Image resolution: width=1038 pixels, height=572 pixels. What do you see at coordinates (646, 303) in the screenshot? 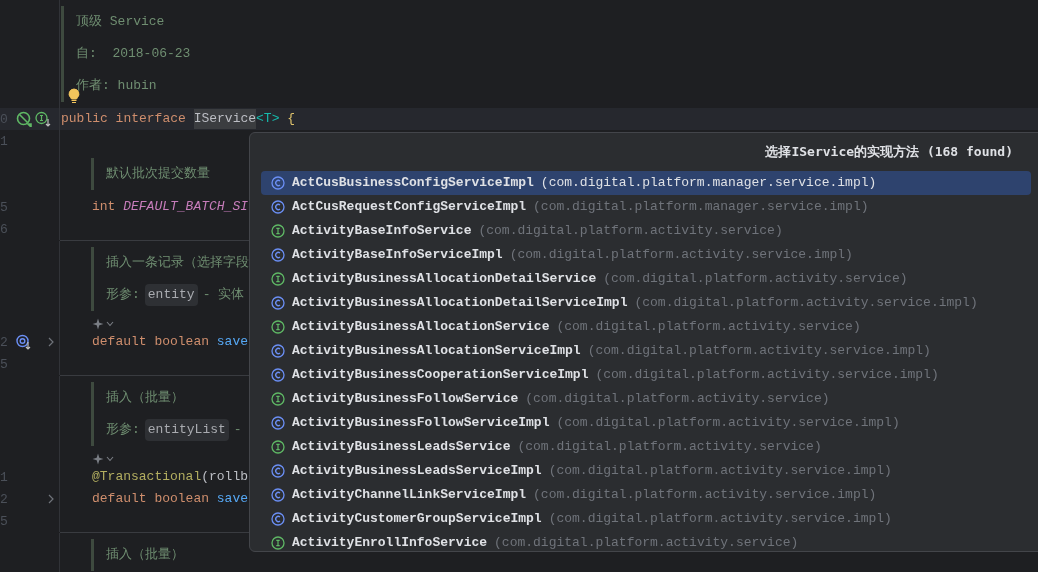
I see `implementation-item: ActivityBusinessAllocationDetailServiceImpl (com.digital.platform.activity.service.impl)` at bounding box center [646, 303].